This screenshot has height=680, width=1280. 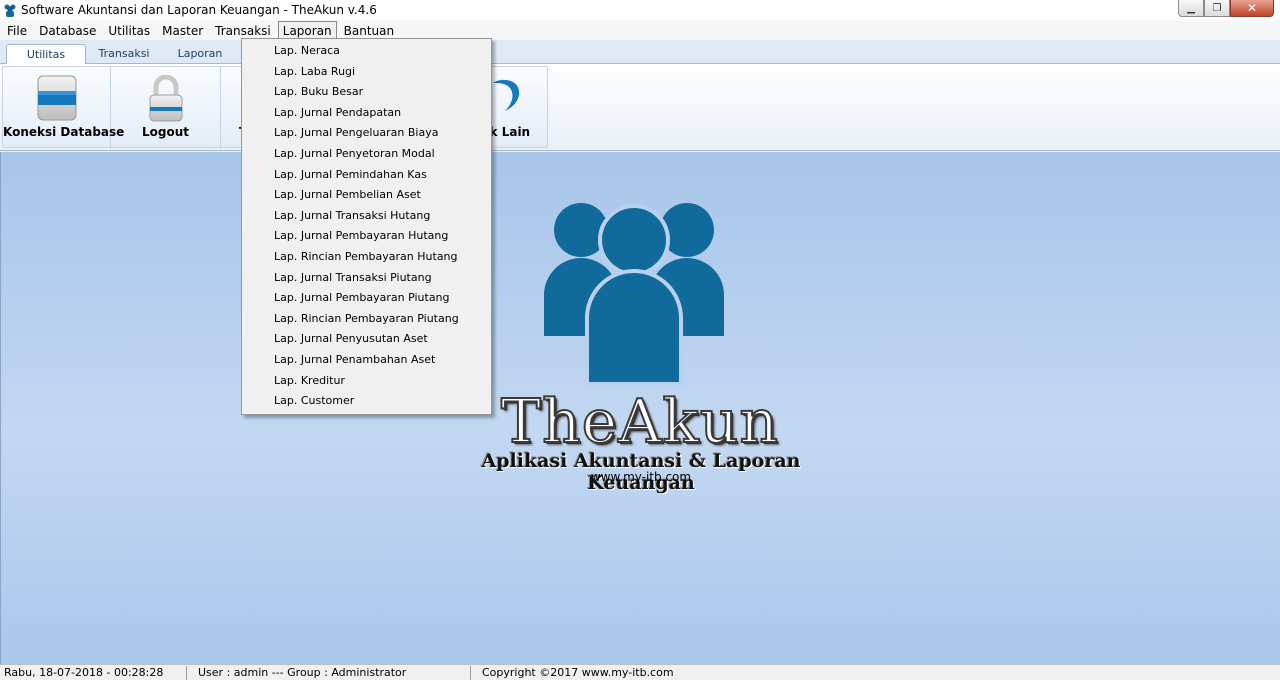 I want to click on menu-transaksi: Transaksi, so click(x=243, y=30).